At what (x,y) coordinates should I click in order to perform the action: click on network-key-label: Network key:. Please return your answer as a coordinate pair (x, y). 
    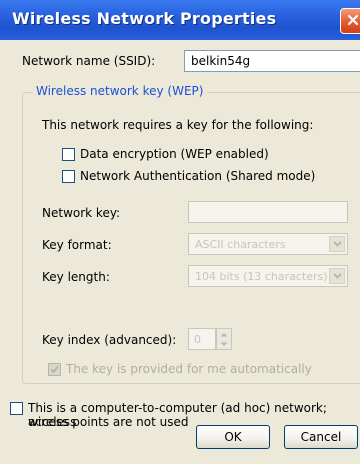
    Looking at the image, I should click on (81, 213).